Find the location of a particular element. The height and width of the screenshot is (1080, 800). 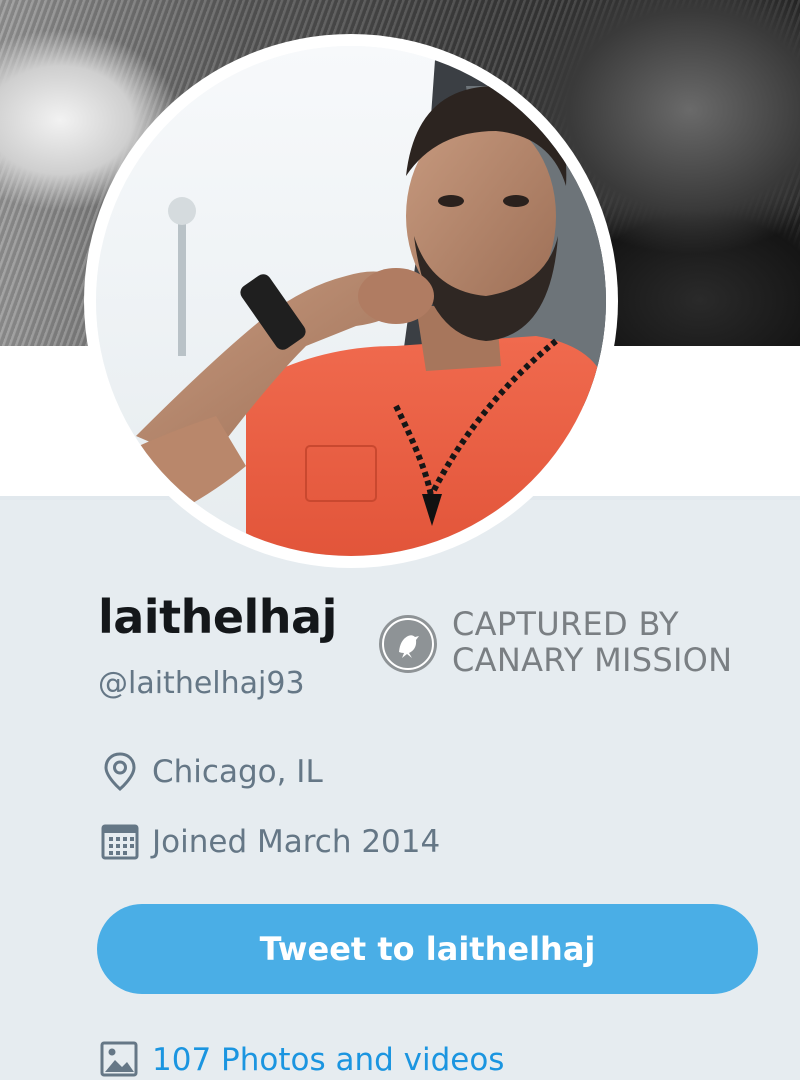

profile-join-date: Joined March 2014 is located at coordinates (270, 842).